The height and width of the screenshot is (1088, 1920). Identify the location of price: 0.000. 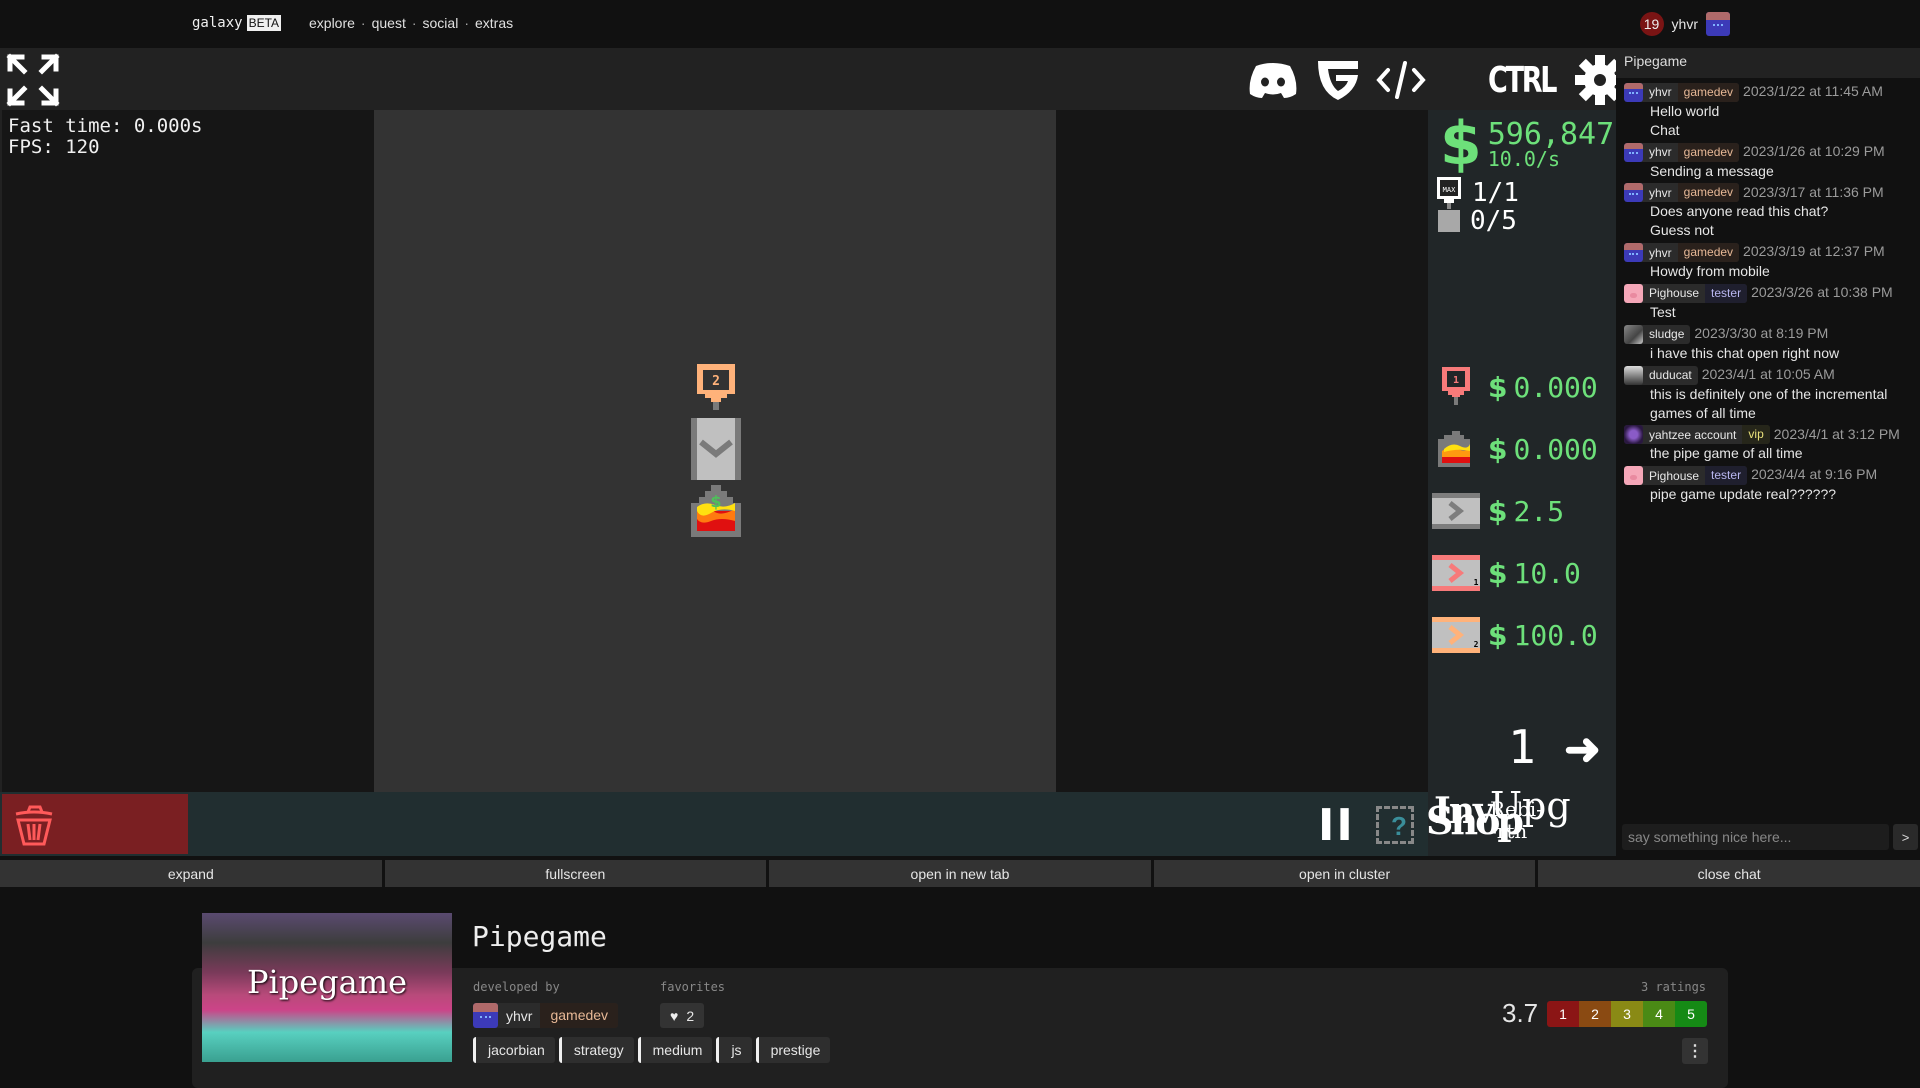
(1555, 449).